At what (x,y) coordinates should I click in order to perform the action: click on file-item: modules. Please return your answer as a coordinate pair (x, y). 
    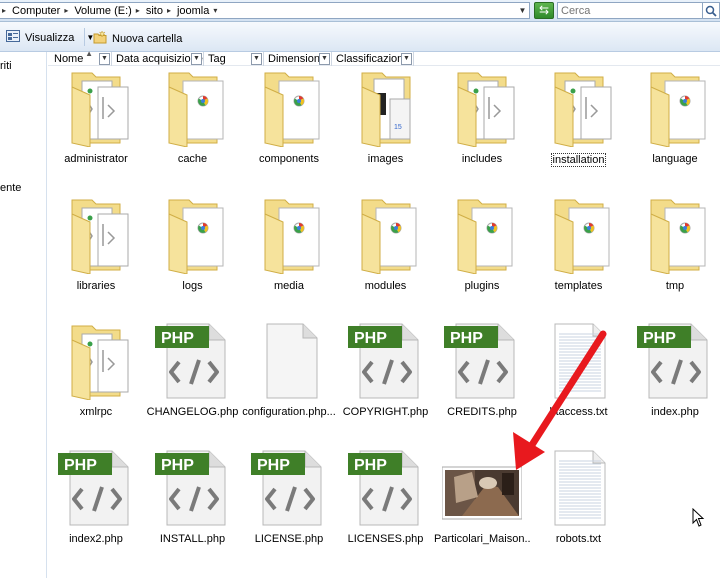
    Looking at the image, I should click on (386, 249).